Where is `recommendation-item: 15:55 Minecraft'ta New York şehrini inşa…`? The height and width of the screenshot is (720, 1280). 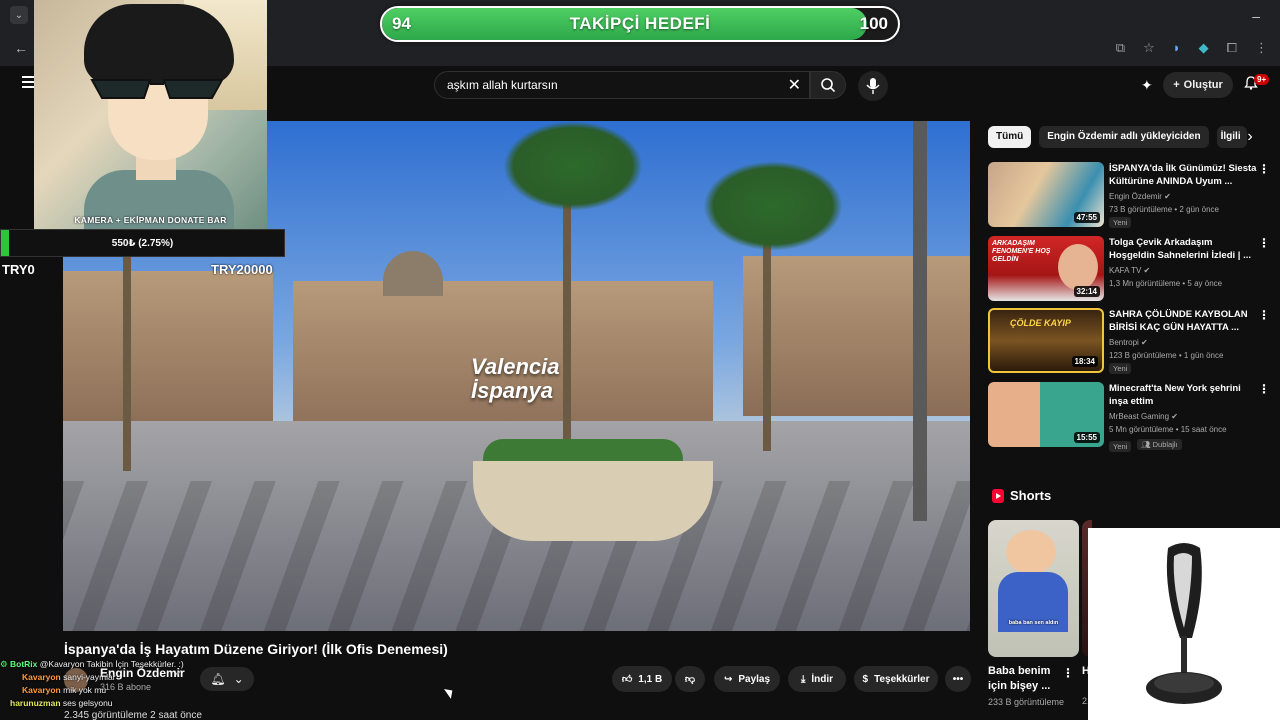
recommendation-item: 15:55 Minecraft'ta New York şehrini inşa… is located at coordinates (1133, 417).